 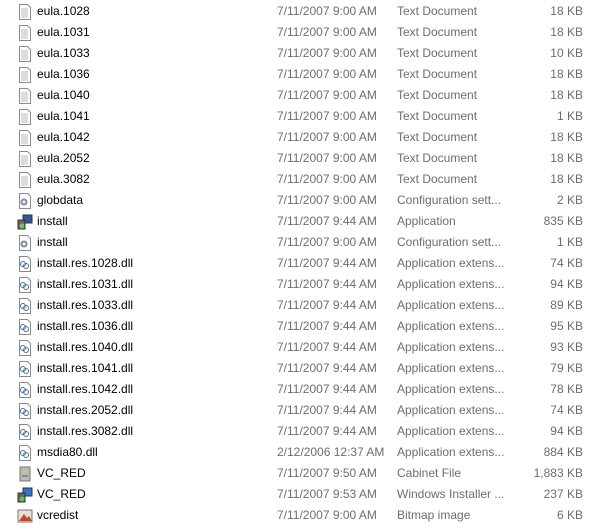 I want to click on file-size: 94 KB, so click(x=566, y=431).